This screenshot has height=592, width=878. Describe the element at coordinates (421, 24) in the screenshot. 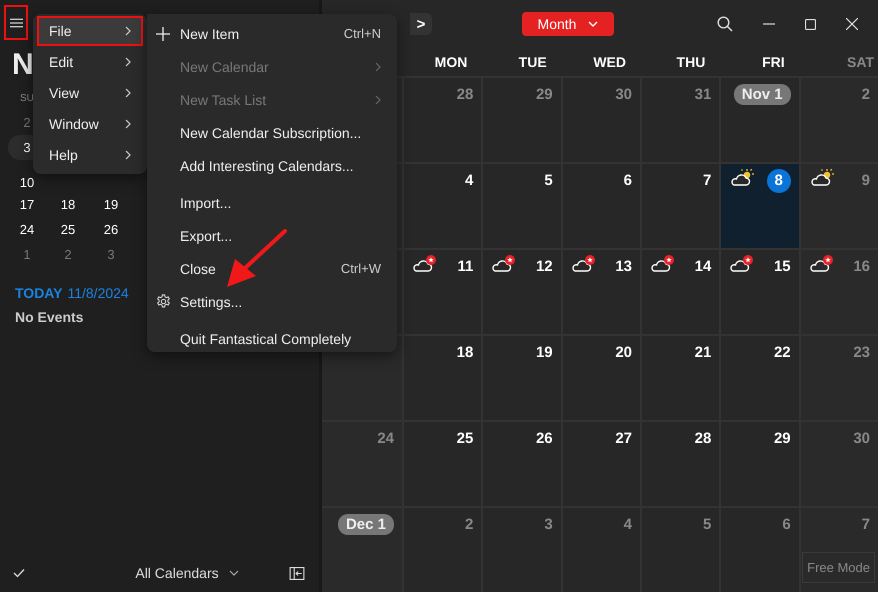

I see `next-button: >` at that location.